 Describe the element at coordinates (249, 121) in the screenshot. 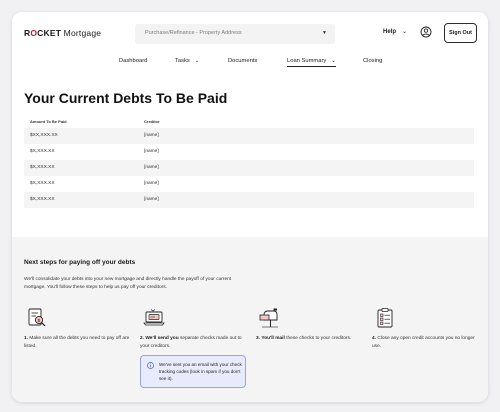

I see `table-header: Amount To Be Paid Creditor` at that location.